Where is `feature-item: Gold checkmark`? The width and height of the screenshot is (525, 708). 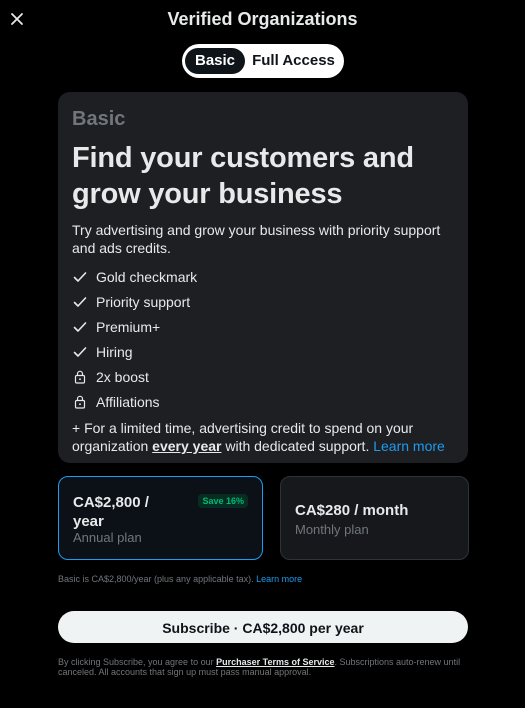
feature-item: Gold checkmark is located at coordinates (263, 276).